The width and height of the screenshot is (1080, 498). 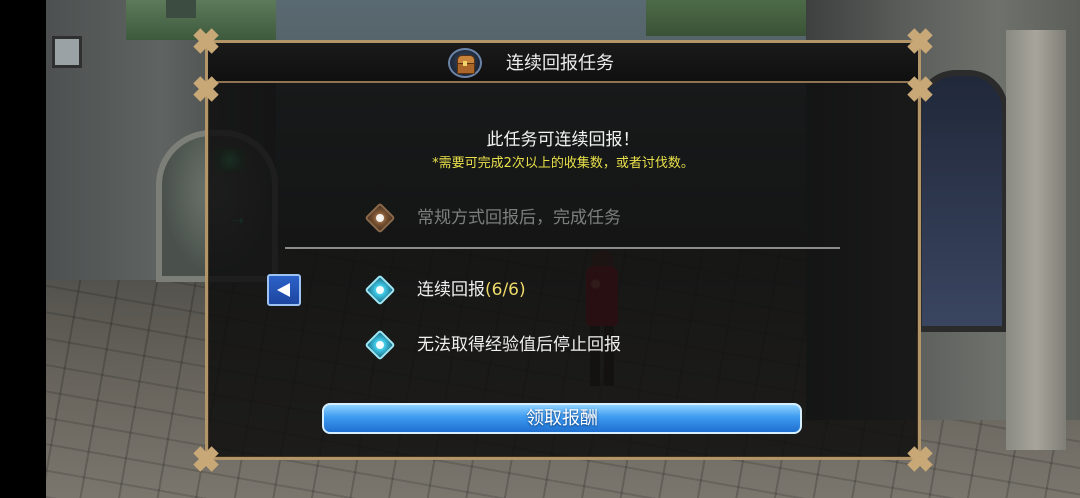 I want to click on option-text: 连续回报, so click(x=451, y=290).